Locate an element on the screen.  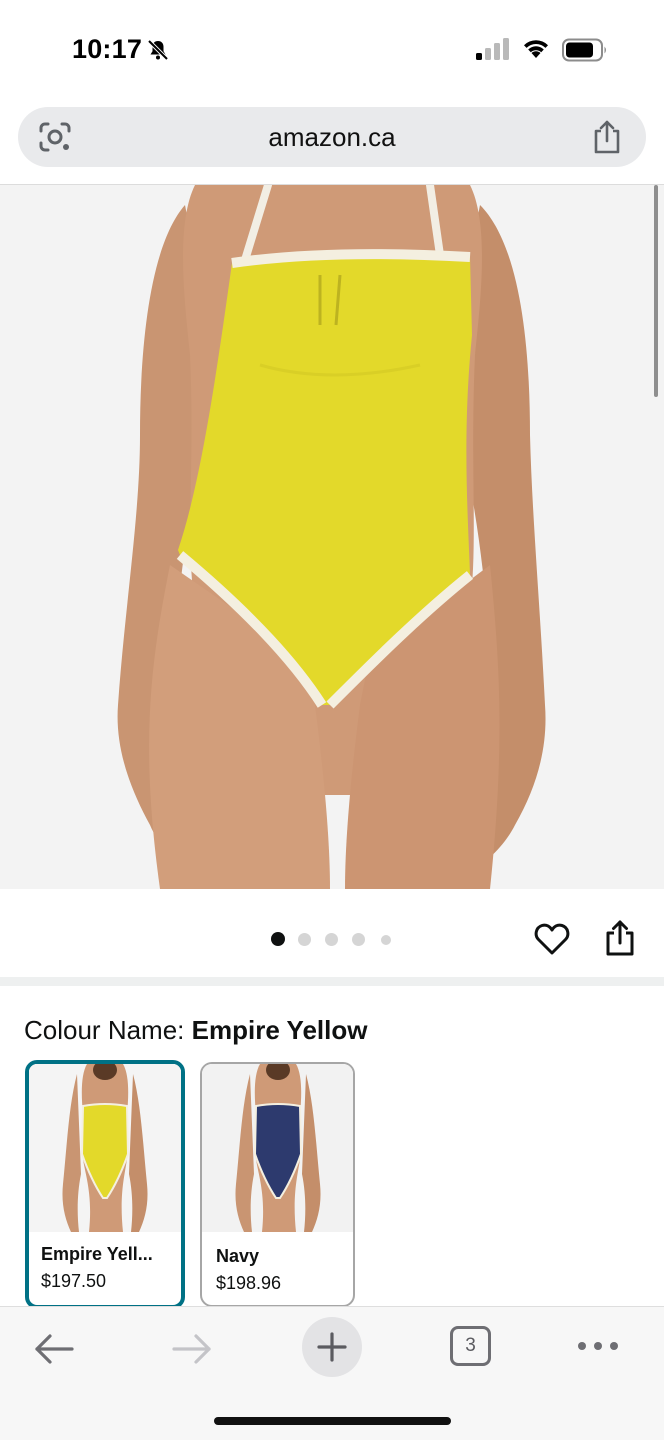
colour-label: Colour Name: is located at coordinates (104, 1030).